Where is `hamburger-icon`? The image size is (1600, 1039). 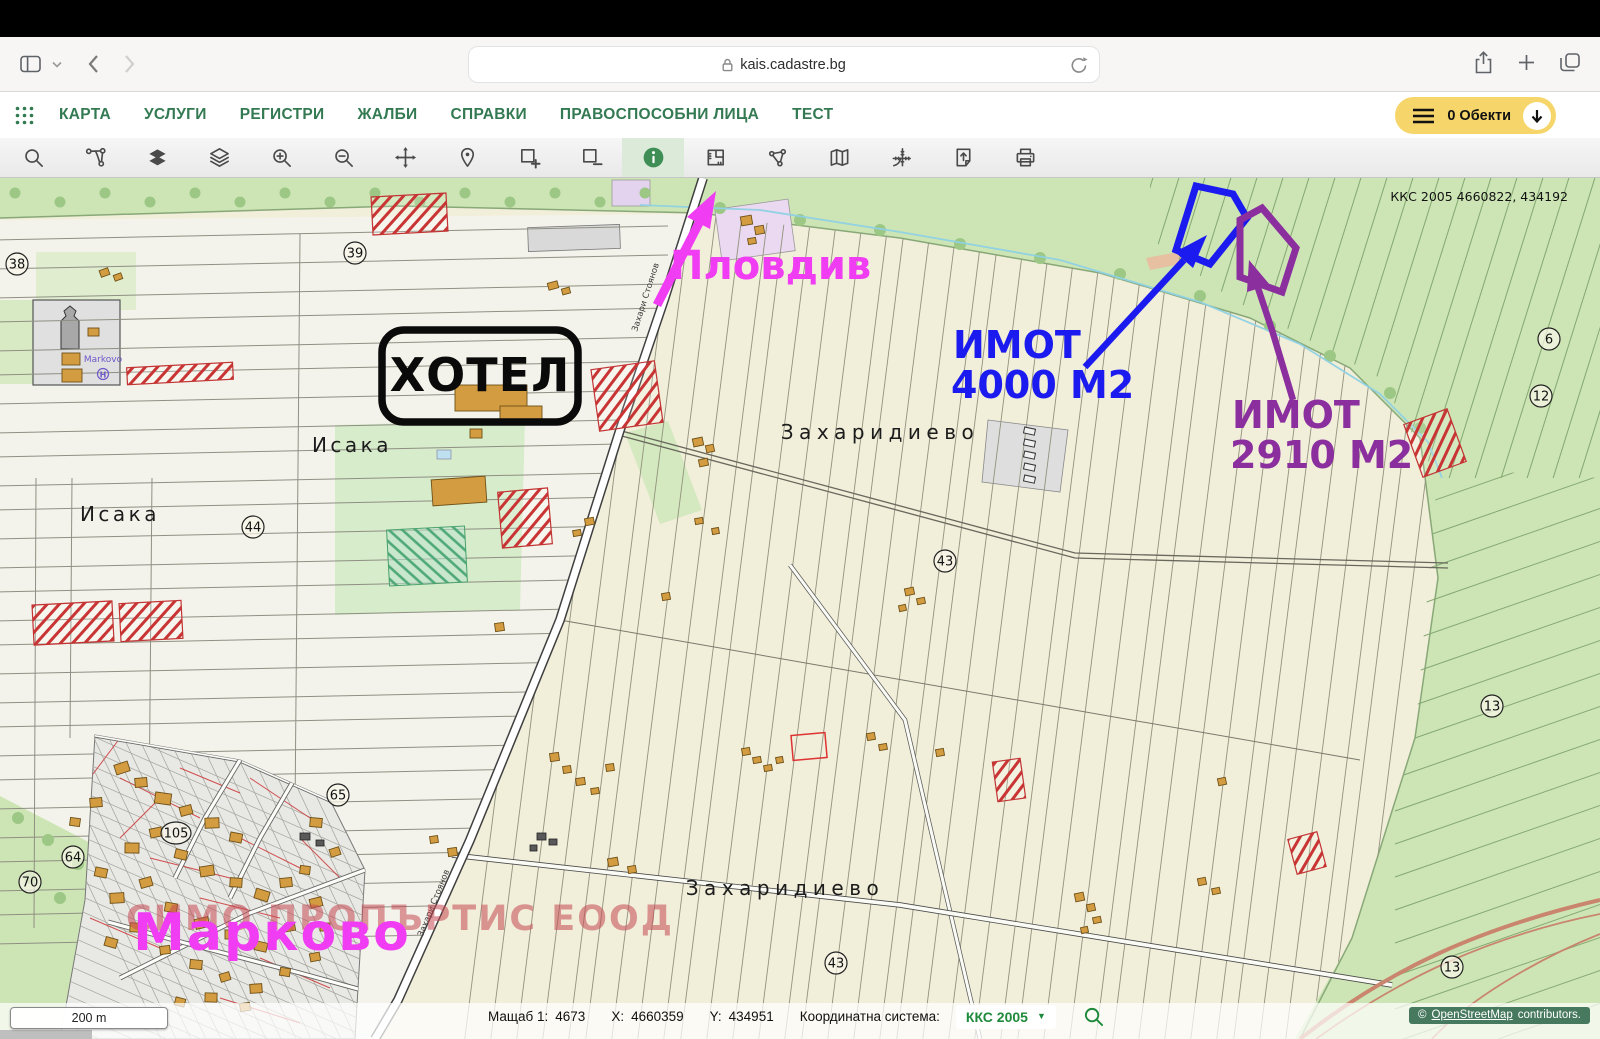
hamburger-icon is located at coordinates (1424, 115).